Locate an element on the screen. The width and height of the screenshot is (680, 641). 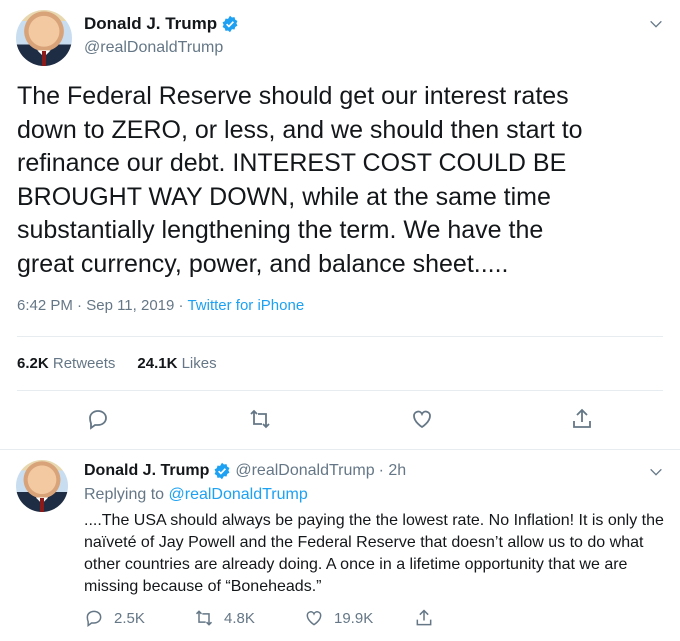
retweets-stat: 6.2K Retweets is located at coordinates (66, 363).